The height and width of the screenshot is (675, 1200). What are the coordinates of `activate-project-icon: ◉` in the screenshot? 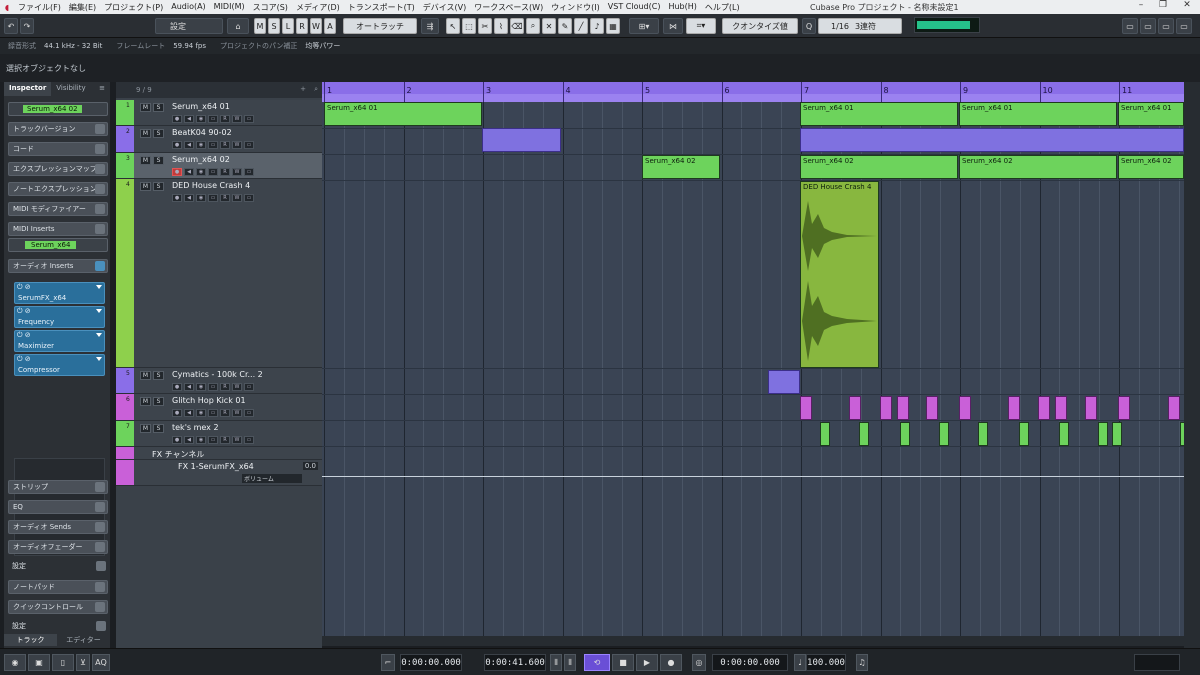 It's located at (15, 662).